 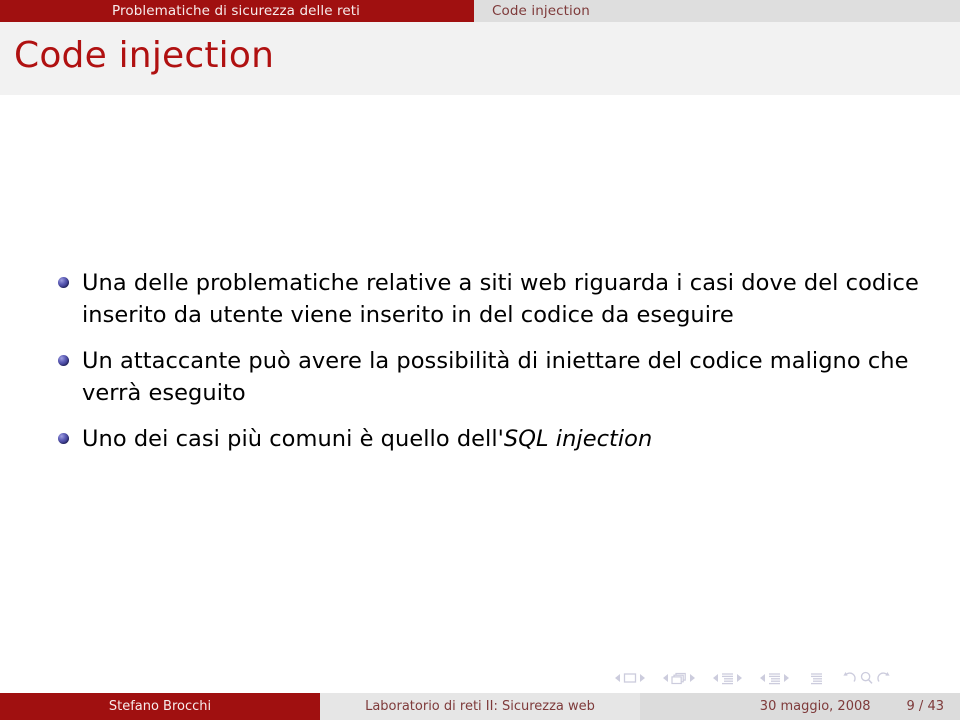 What do you see at coordinates (762, 678) in the screenshot?
I see `previous-section-arrow-icon` at bounding box center [762, 678].